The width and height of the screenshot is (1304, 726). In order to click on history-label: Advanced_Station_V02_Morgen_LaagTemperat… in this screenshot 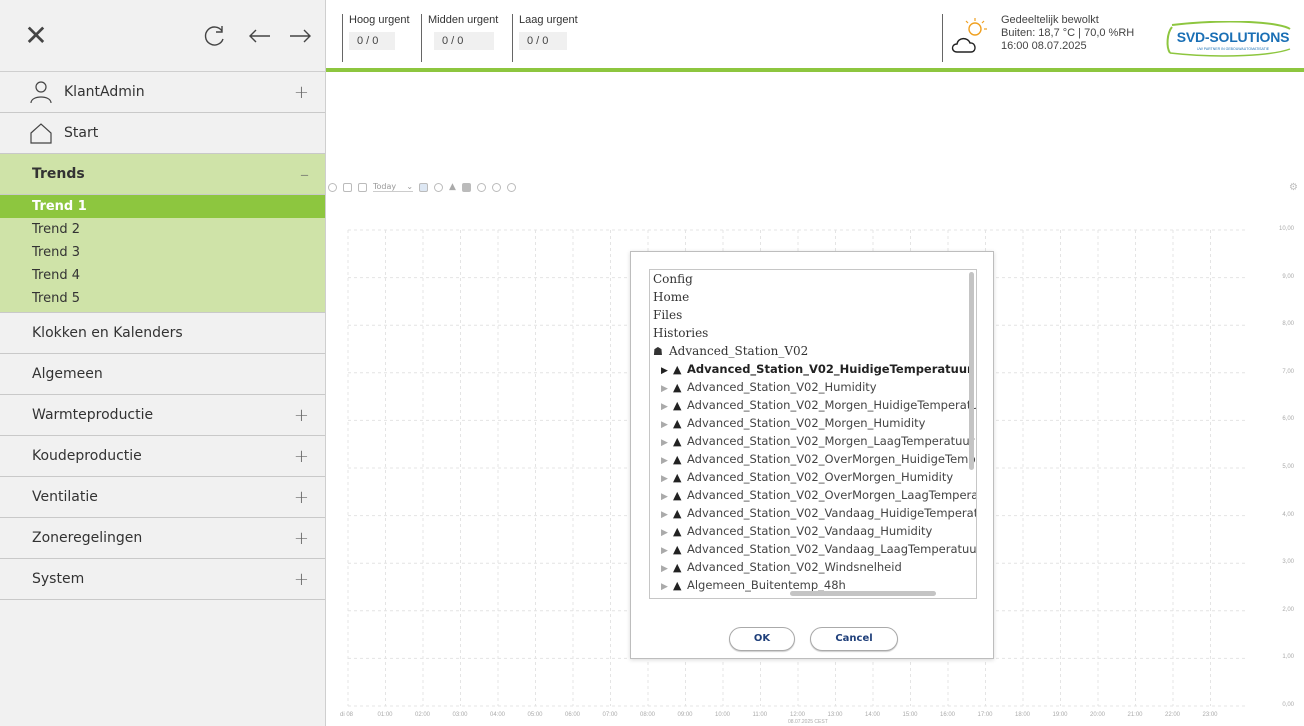, I will do `click(831, 441)`.